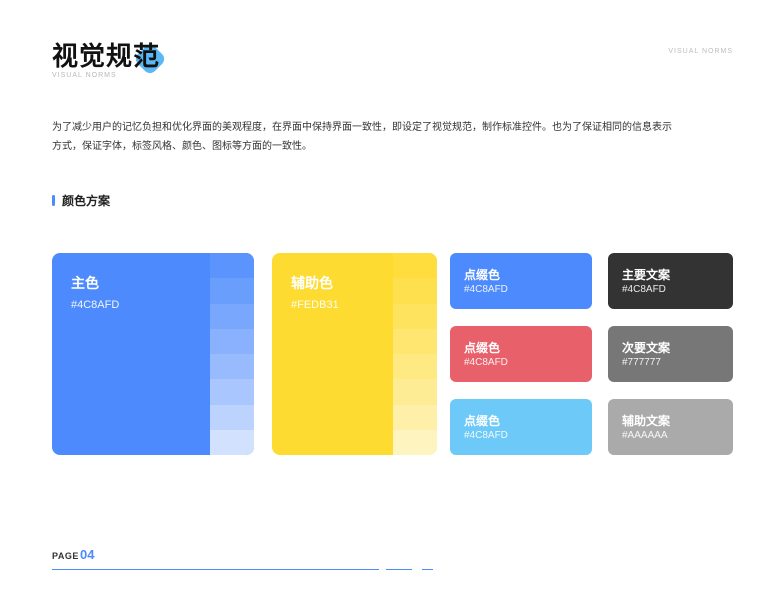  I want to click on secondary-text-color-card: 次要文案 #777777, so click(670, 354).